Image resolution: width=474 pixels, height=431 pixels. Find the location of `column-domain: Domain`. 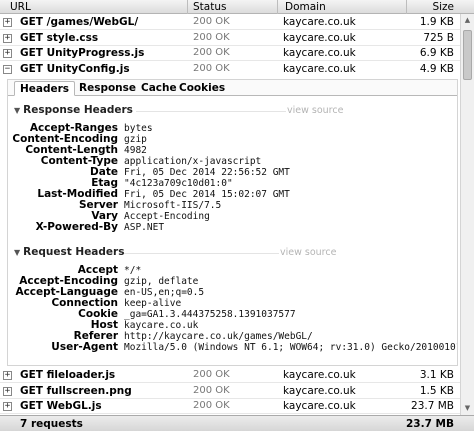

column-domain: Domain is located at coordinates (305, 7).